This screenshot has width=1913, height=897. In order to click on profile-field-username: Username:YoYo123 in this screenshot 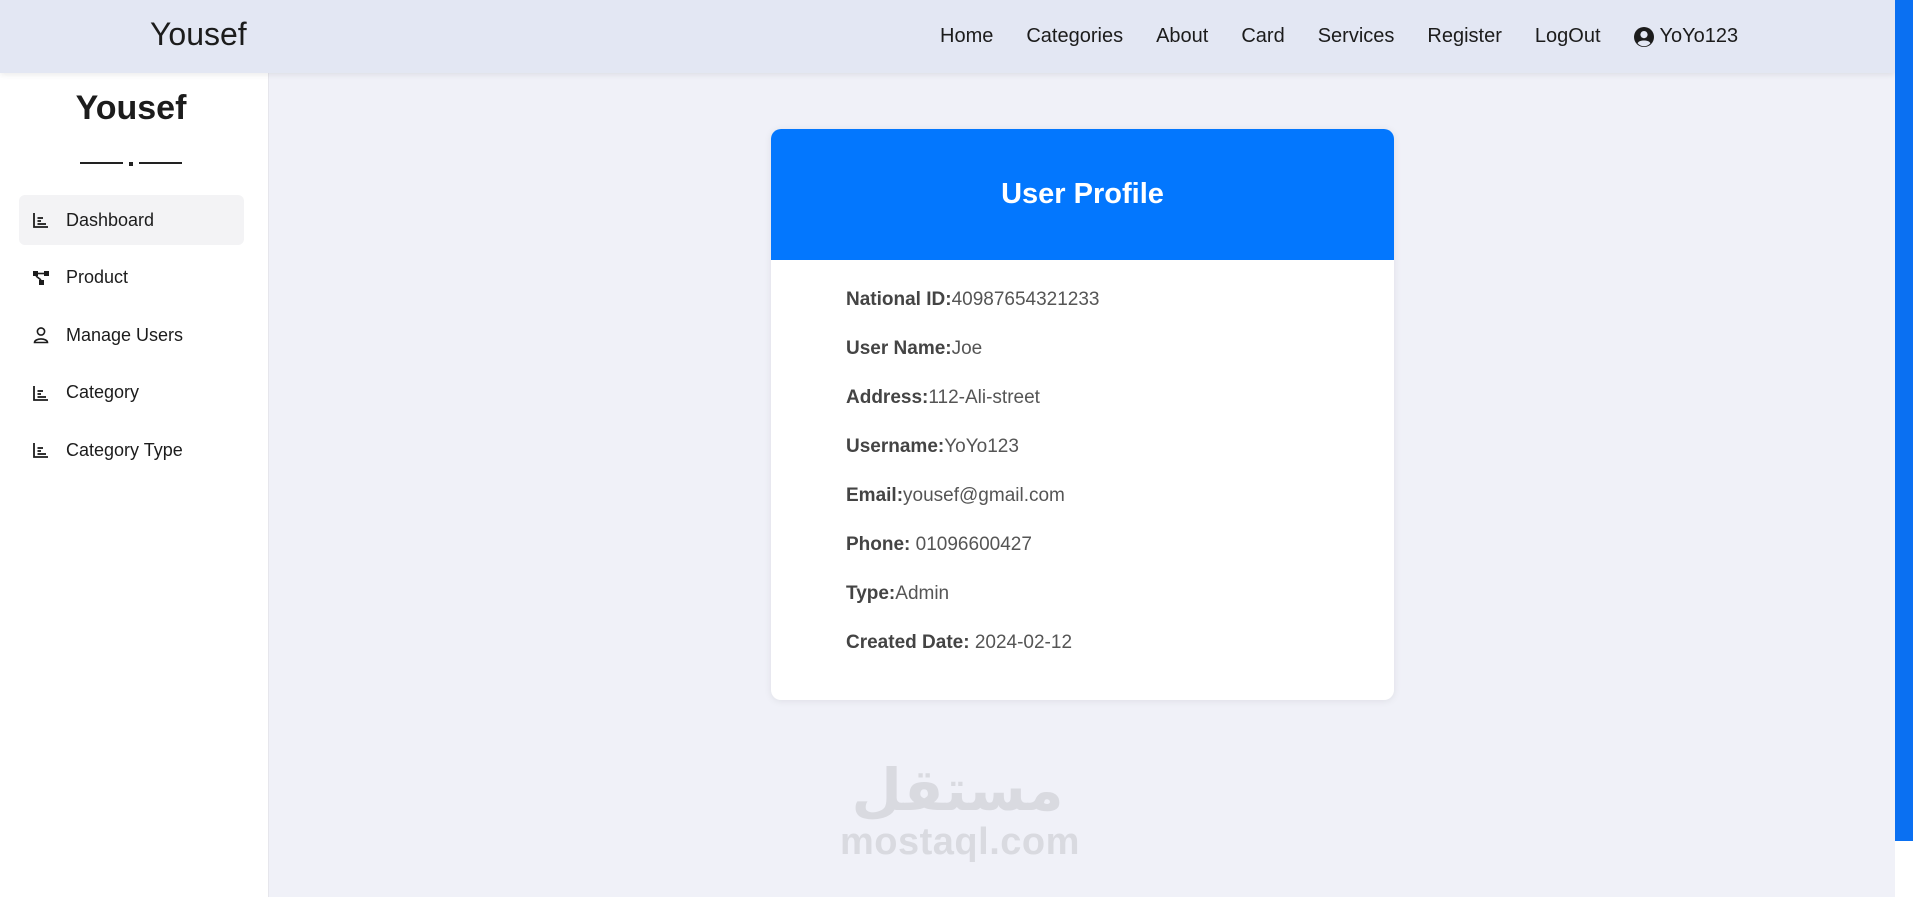, I will do `click(932, 446)`.